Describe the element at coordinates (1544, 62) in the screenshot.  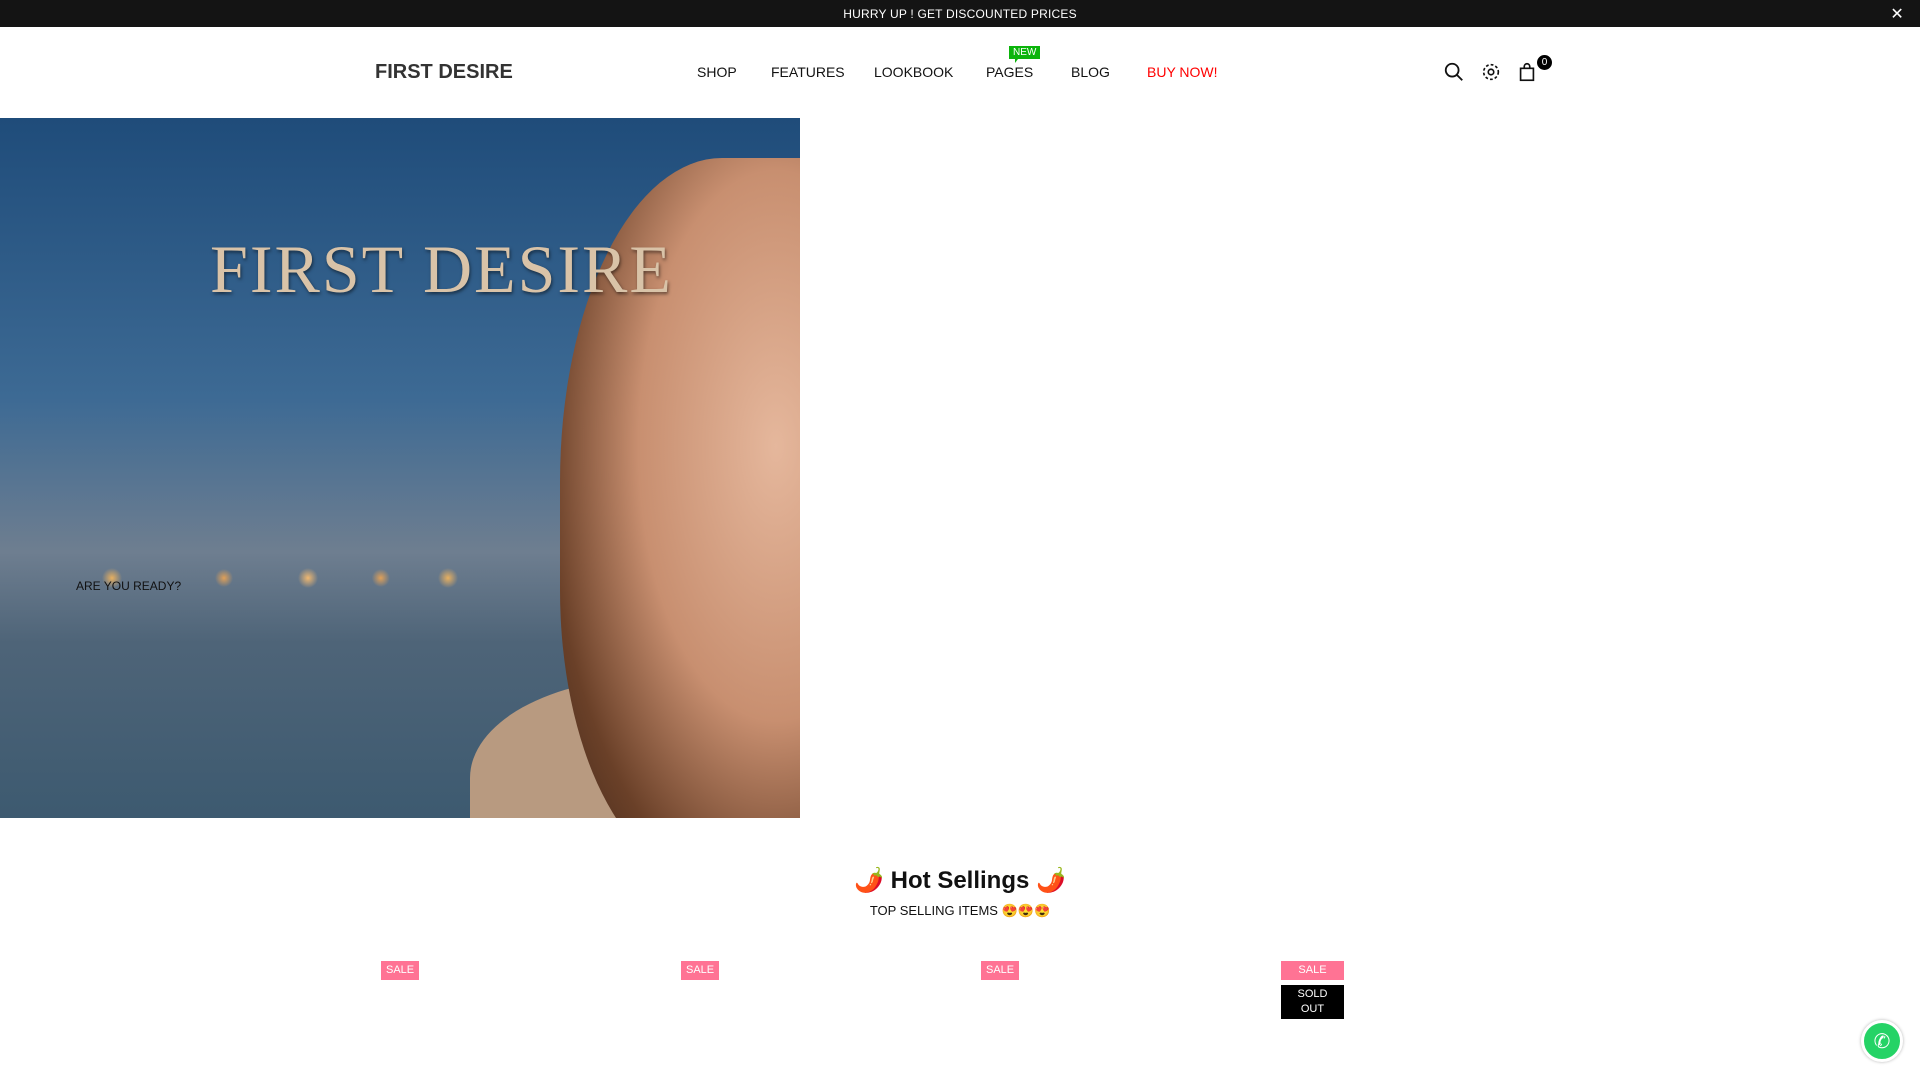
I see `cart-count-badge: 0` at that location.